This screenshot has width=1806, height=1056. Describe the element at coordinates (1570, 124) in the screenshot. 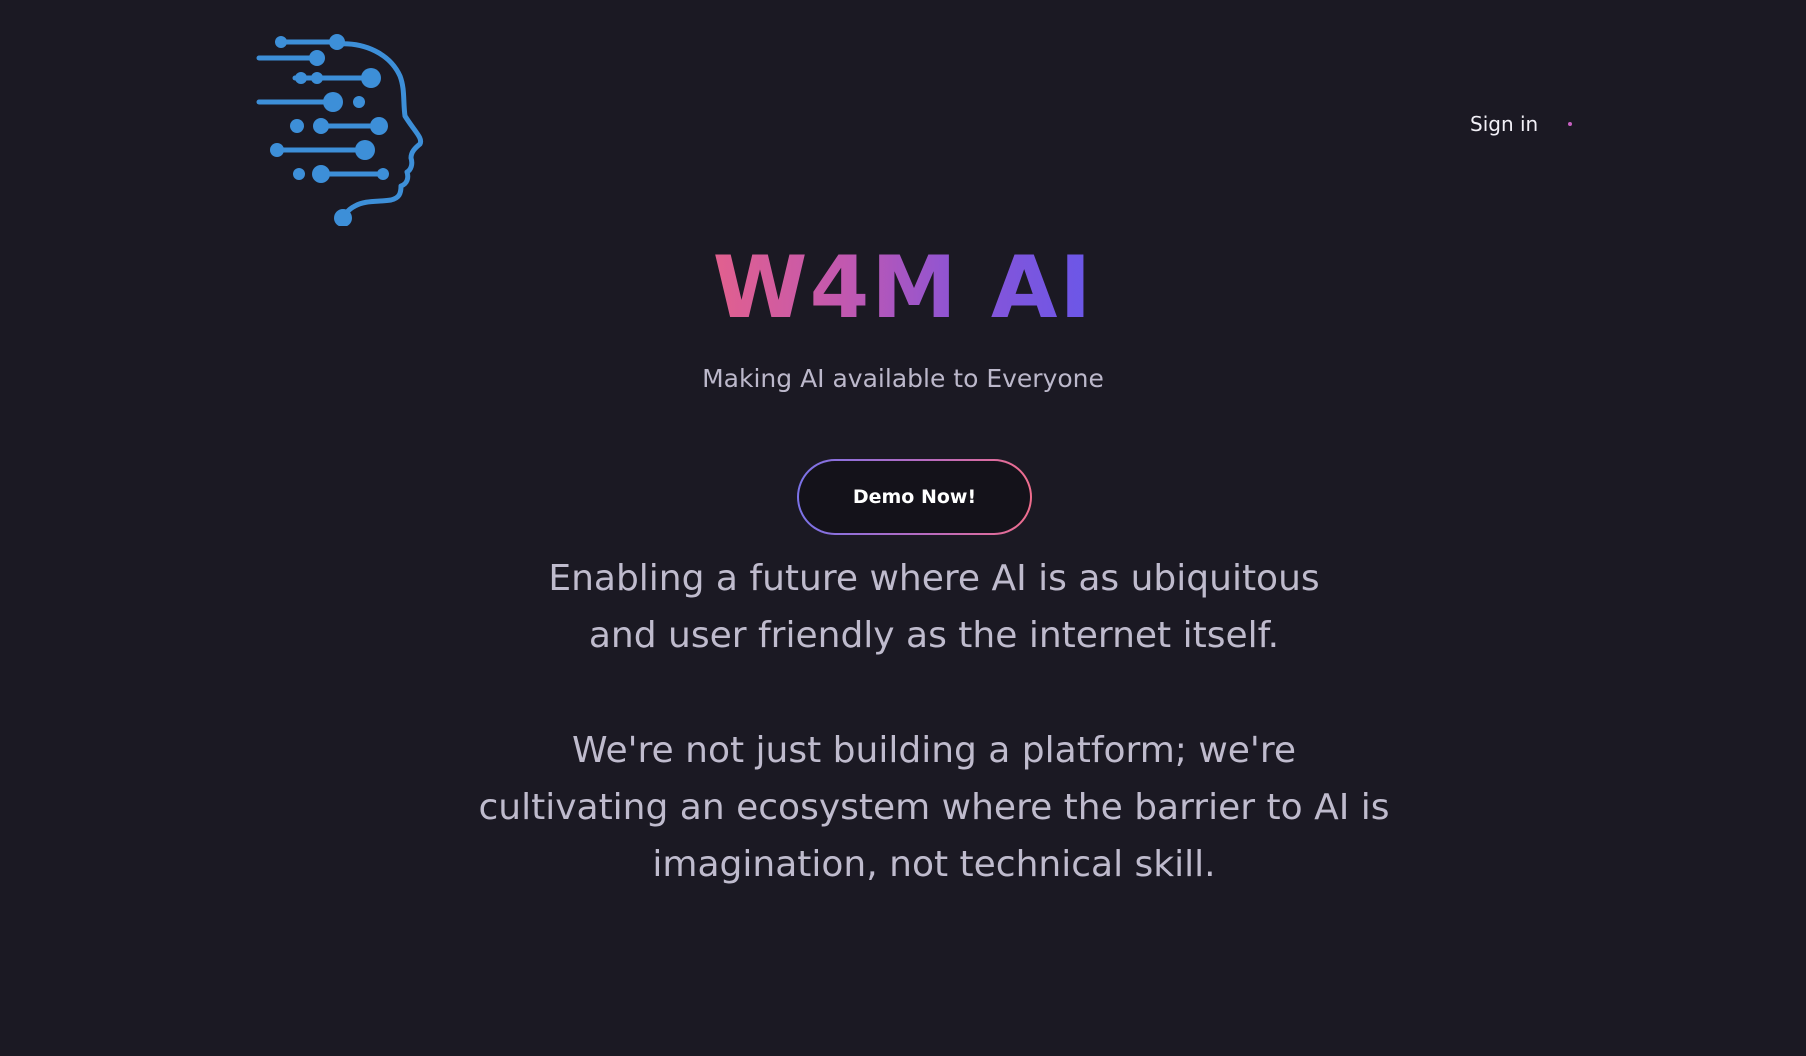

I see `nav-dot-icon` at that location.